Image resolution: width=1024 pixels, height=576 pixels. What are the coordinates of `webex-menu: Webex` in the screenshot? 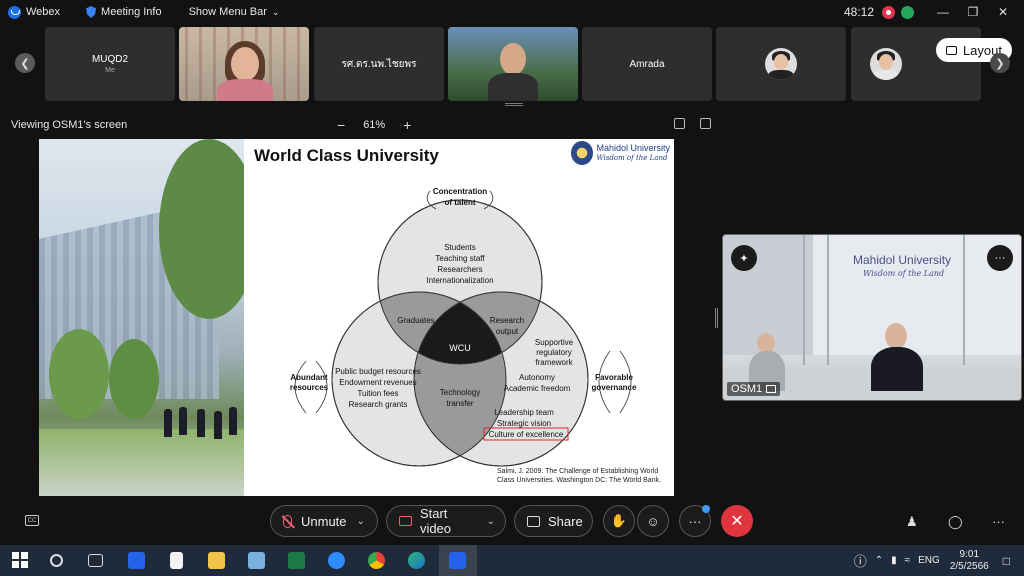 It's located at (34, 12).